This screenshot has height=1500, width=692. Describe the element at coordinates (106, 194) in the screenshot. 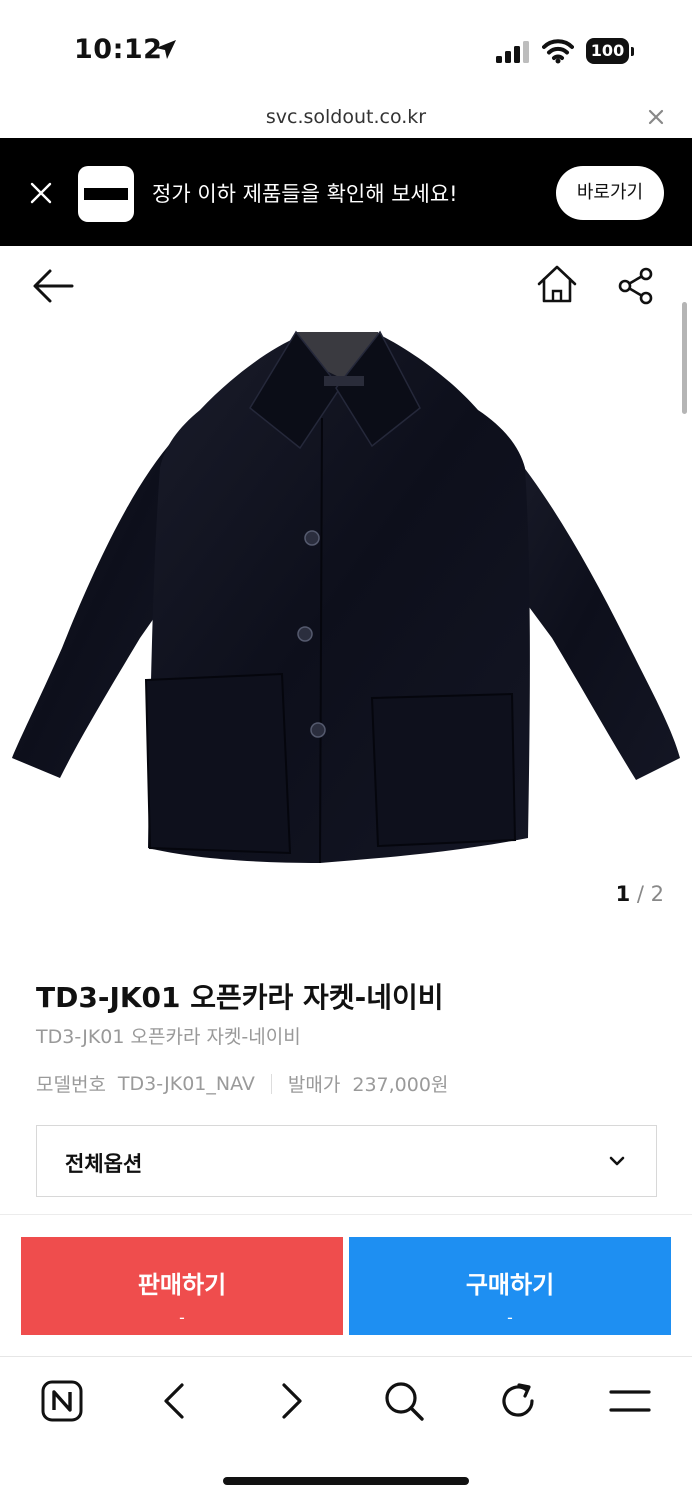

I see `app-logo` at that location.